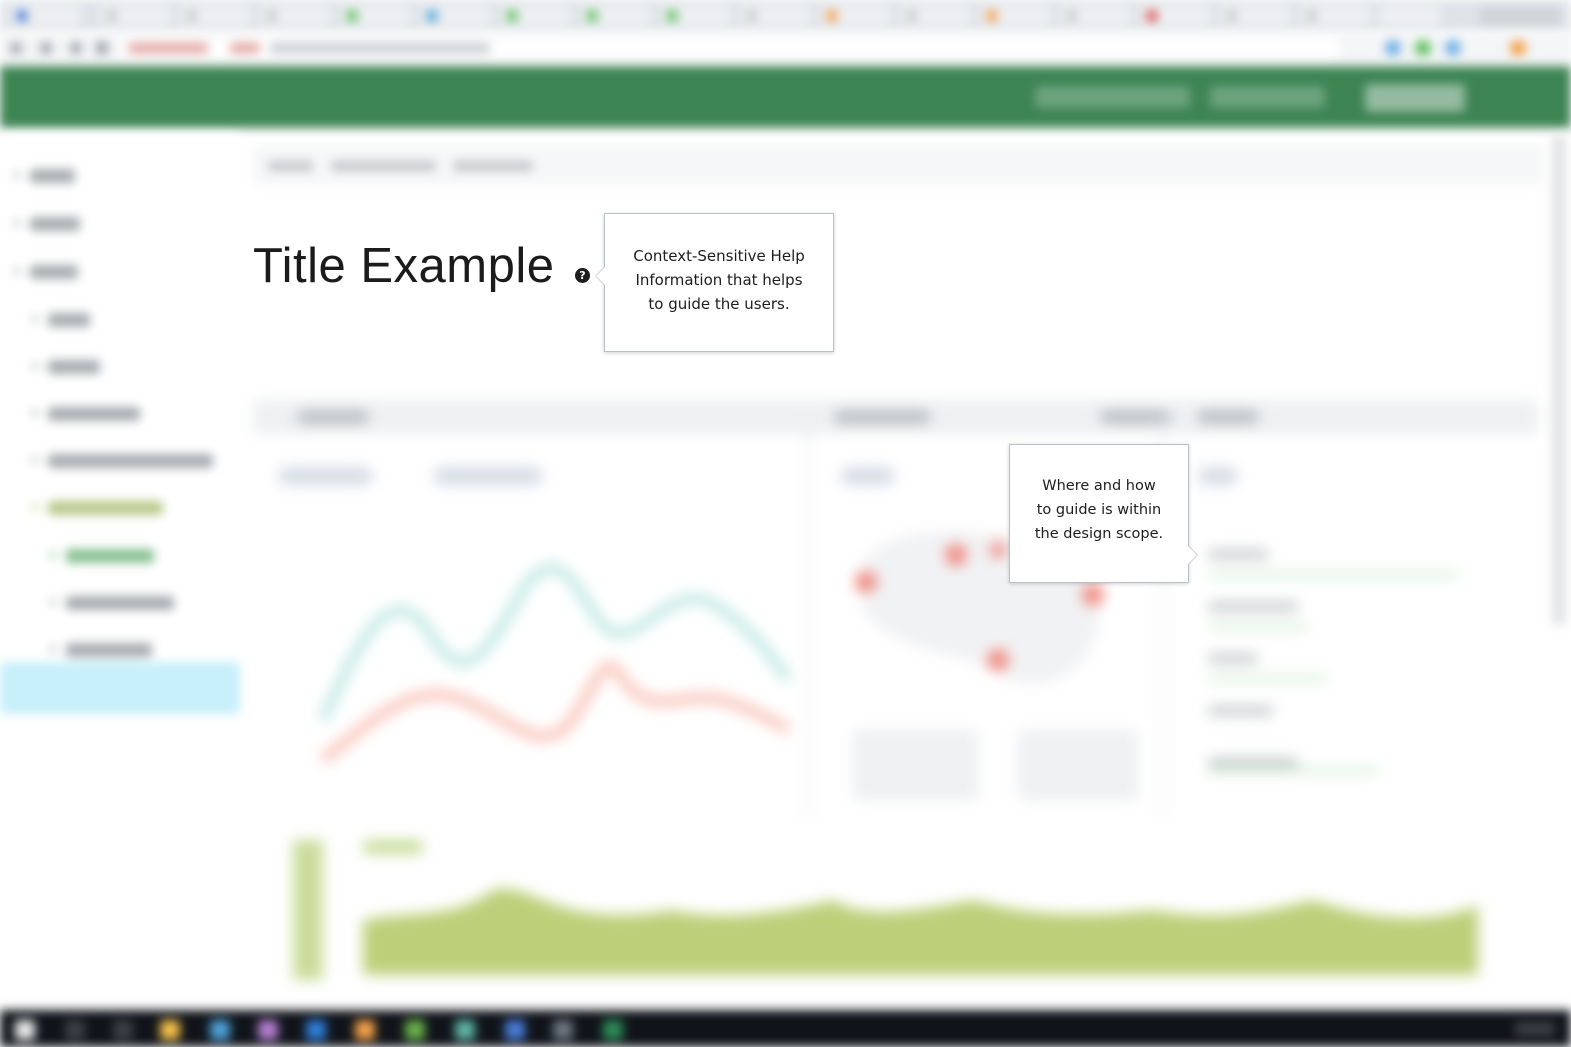 The height and width of the screenshot is (1047, 1571). Describe the element at coordinates (719, 256) in the screenshot. I see `tooltip-line: Context-Sensitive Help` at that location.